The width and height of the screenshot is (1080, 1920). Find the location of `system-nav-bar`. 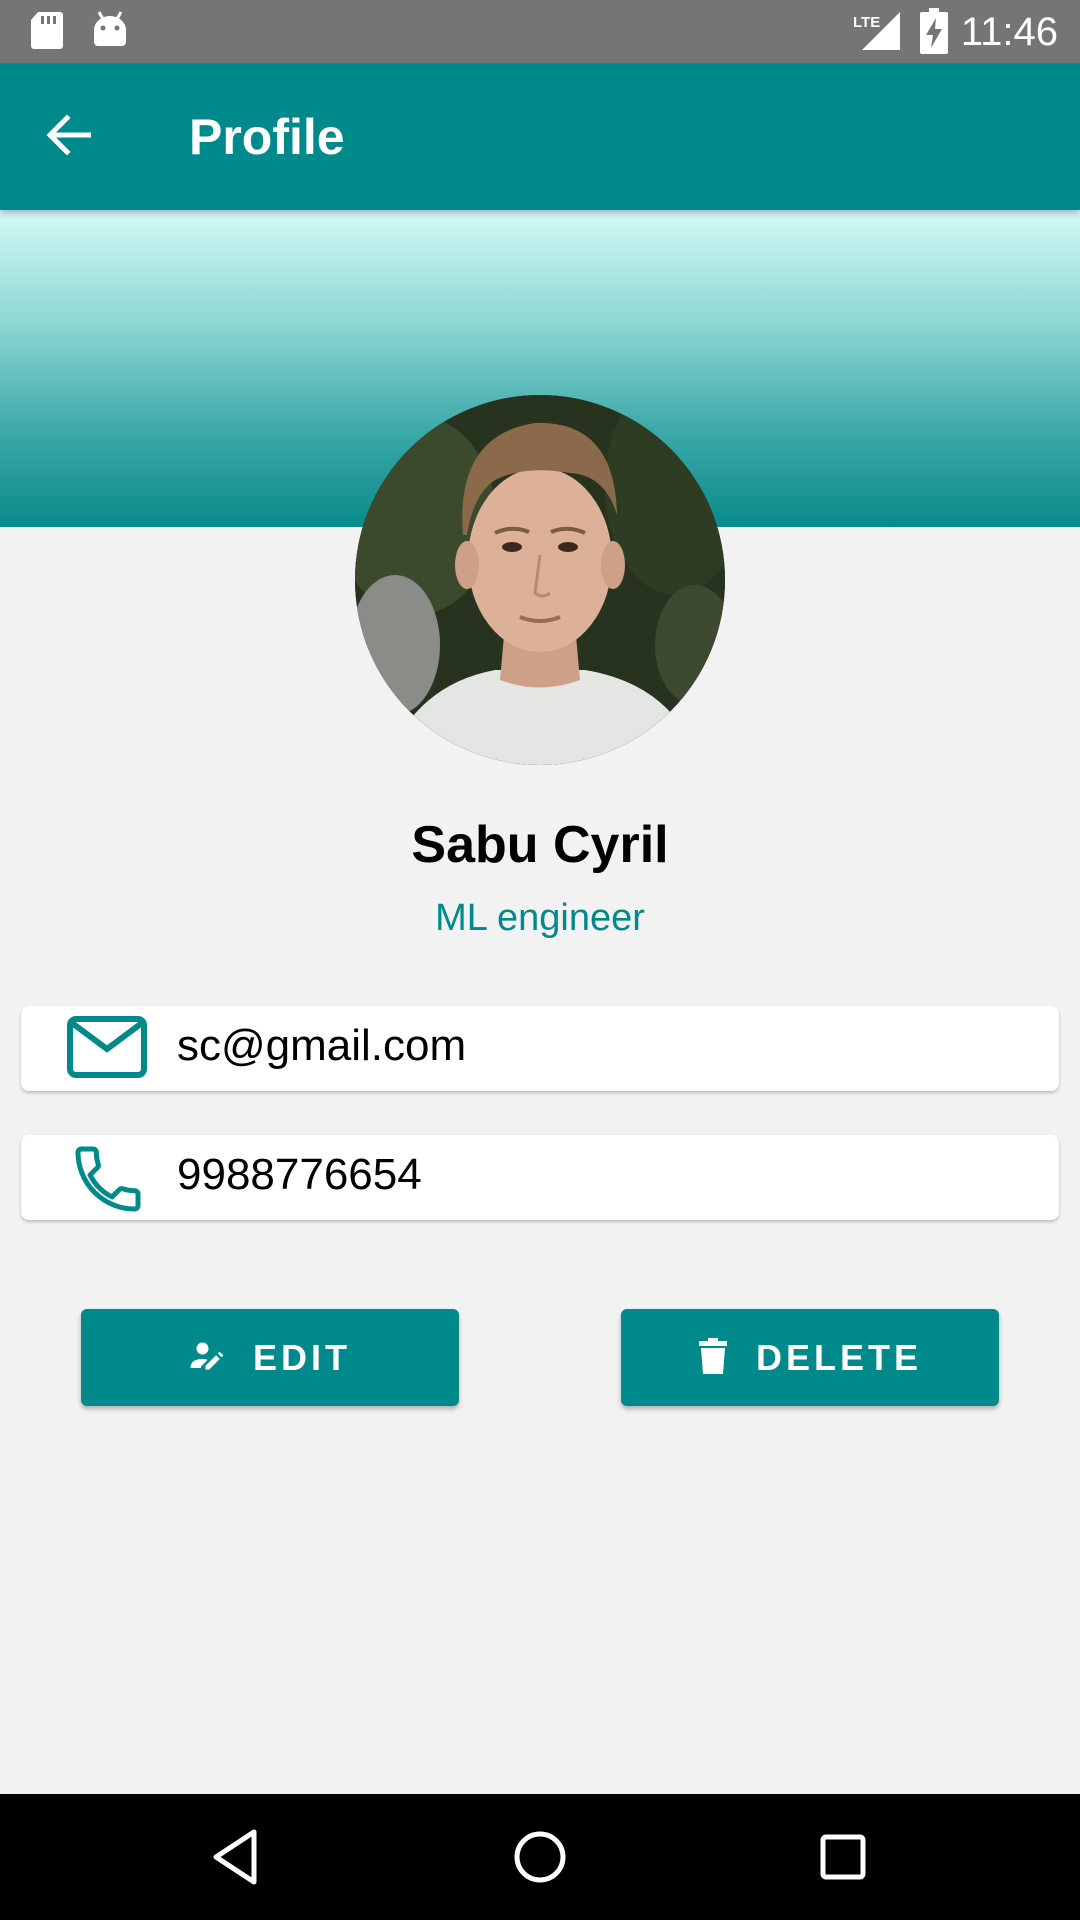

system-nav-bar is located at coordinates (540, 1857).